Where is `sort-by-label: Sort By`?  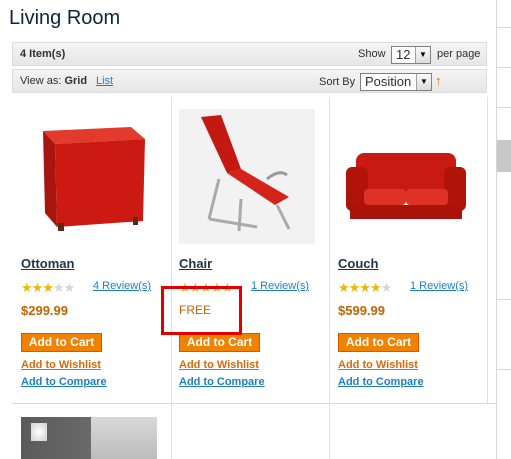 sort-by-label: Sort By is located at coordinates (337, 82).